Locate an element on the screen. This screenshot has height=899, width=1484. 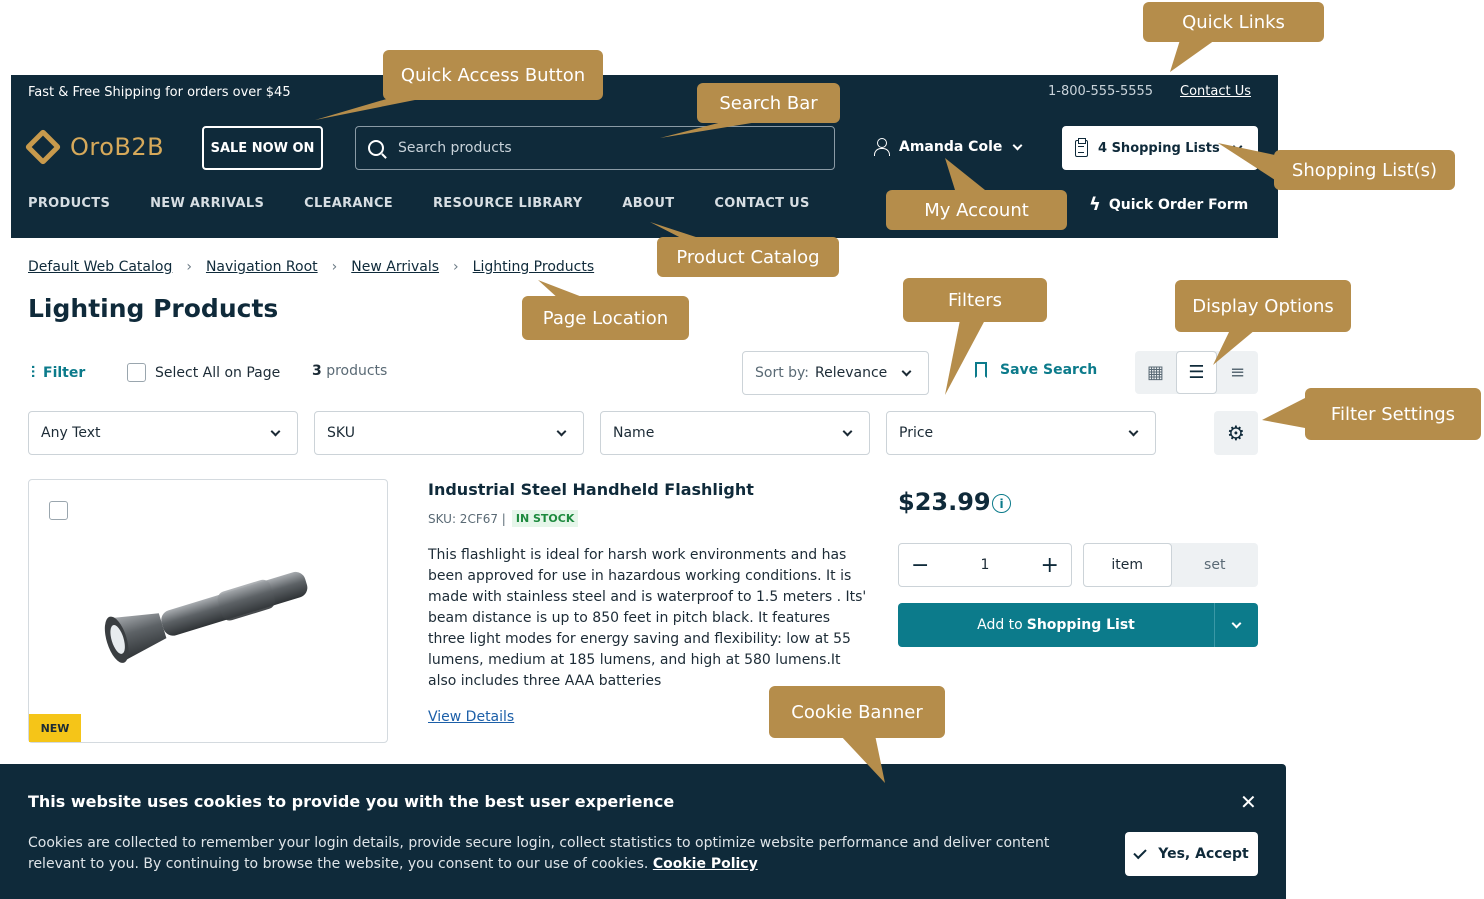
callout-filters: Filters is located at coordinates (975, 300).